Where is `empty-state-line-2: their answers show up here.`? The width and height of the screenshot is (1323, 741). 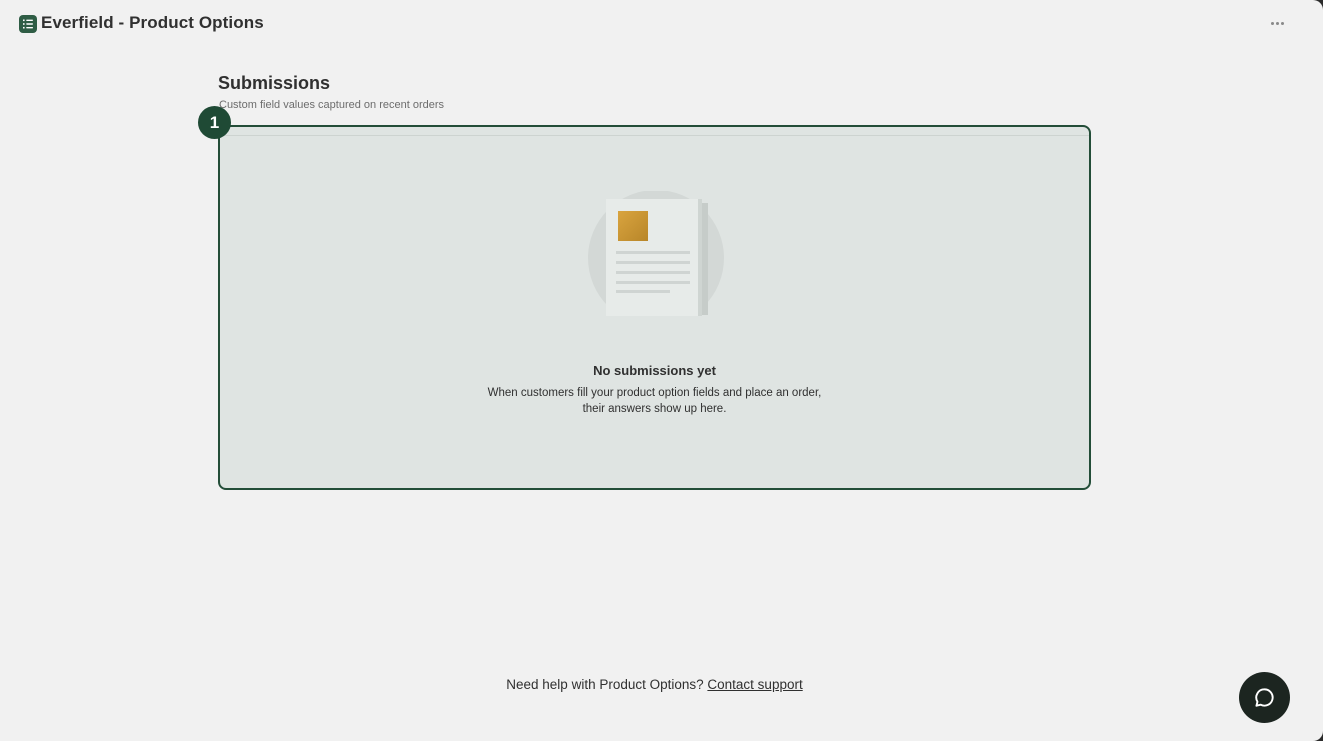
empty-state-line-2: their answers show up here. is located at coordinates (654, 409).